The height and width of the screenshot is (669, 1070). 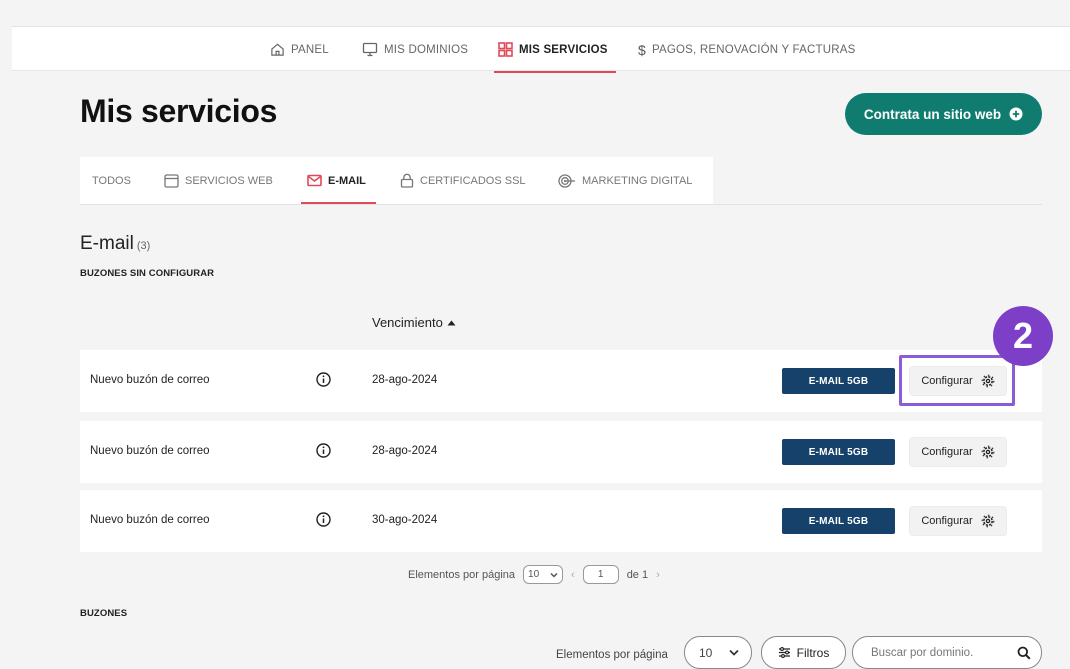 I want to click on tab-label: SERVICIOS WEB, so click(x=229, y=180).